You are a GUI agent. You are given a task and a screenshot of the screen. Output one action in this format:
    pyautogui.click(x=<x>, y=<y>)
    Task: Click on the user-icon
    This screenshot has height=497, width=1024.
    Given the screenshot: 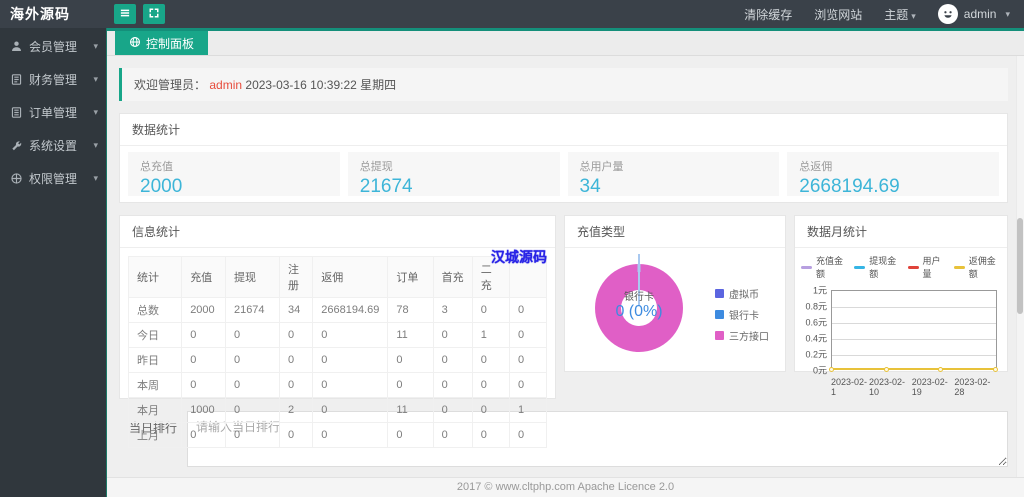 What is the action you would take?
    pyautogui.click(x=16, y=46)
    